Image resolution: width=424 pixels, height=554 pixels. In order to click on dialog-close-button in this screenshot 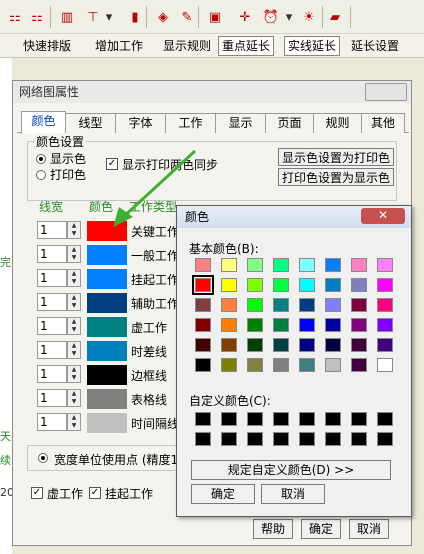, I will do `click(386, 92)`.